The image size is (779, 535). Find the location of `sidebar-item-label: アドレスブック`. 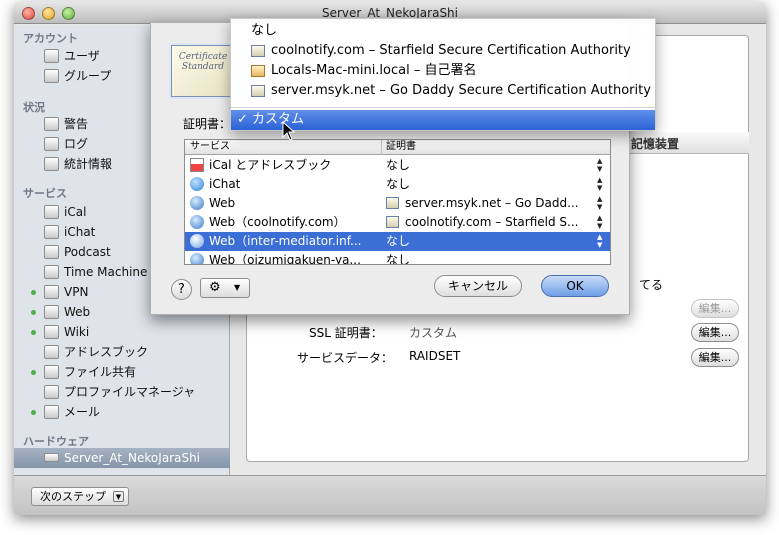

sidebar-item-label: アドレスブック is located at coordinates (106, 352).